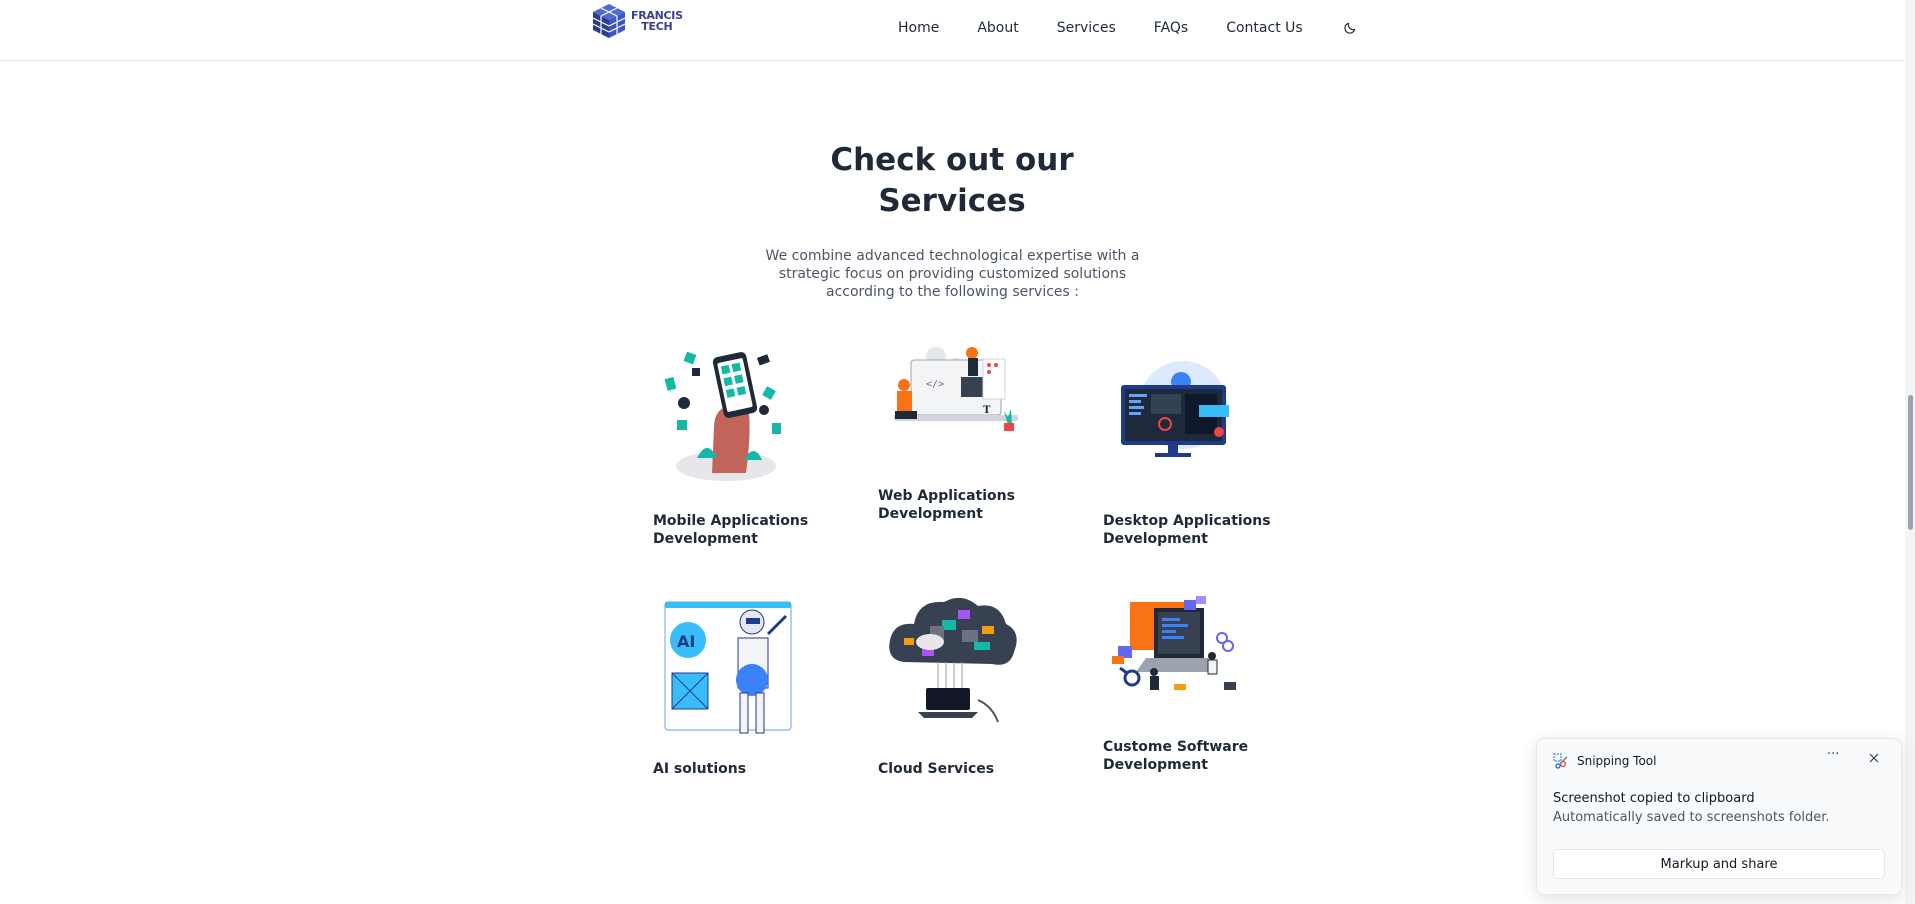 The width and height of the screenshot is (1915, 904). I want to click on close-icon, so click(1874, 758).